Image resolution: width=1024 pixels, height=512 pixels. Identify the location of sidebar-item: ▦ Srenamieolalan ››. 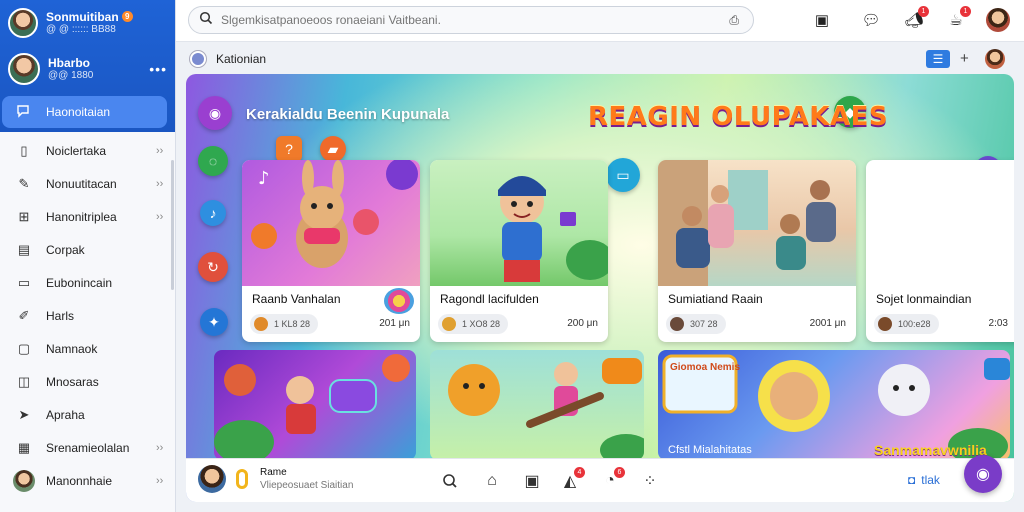
(88, 447).